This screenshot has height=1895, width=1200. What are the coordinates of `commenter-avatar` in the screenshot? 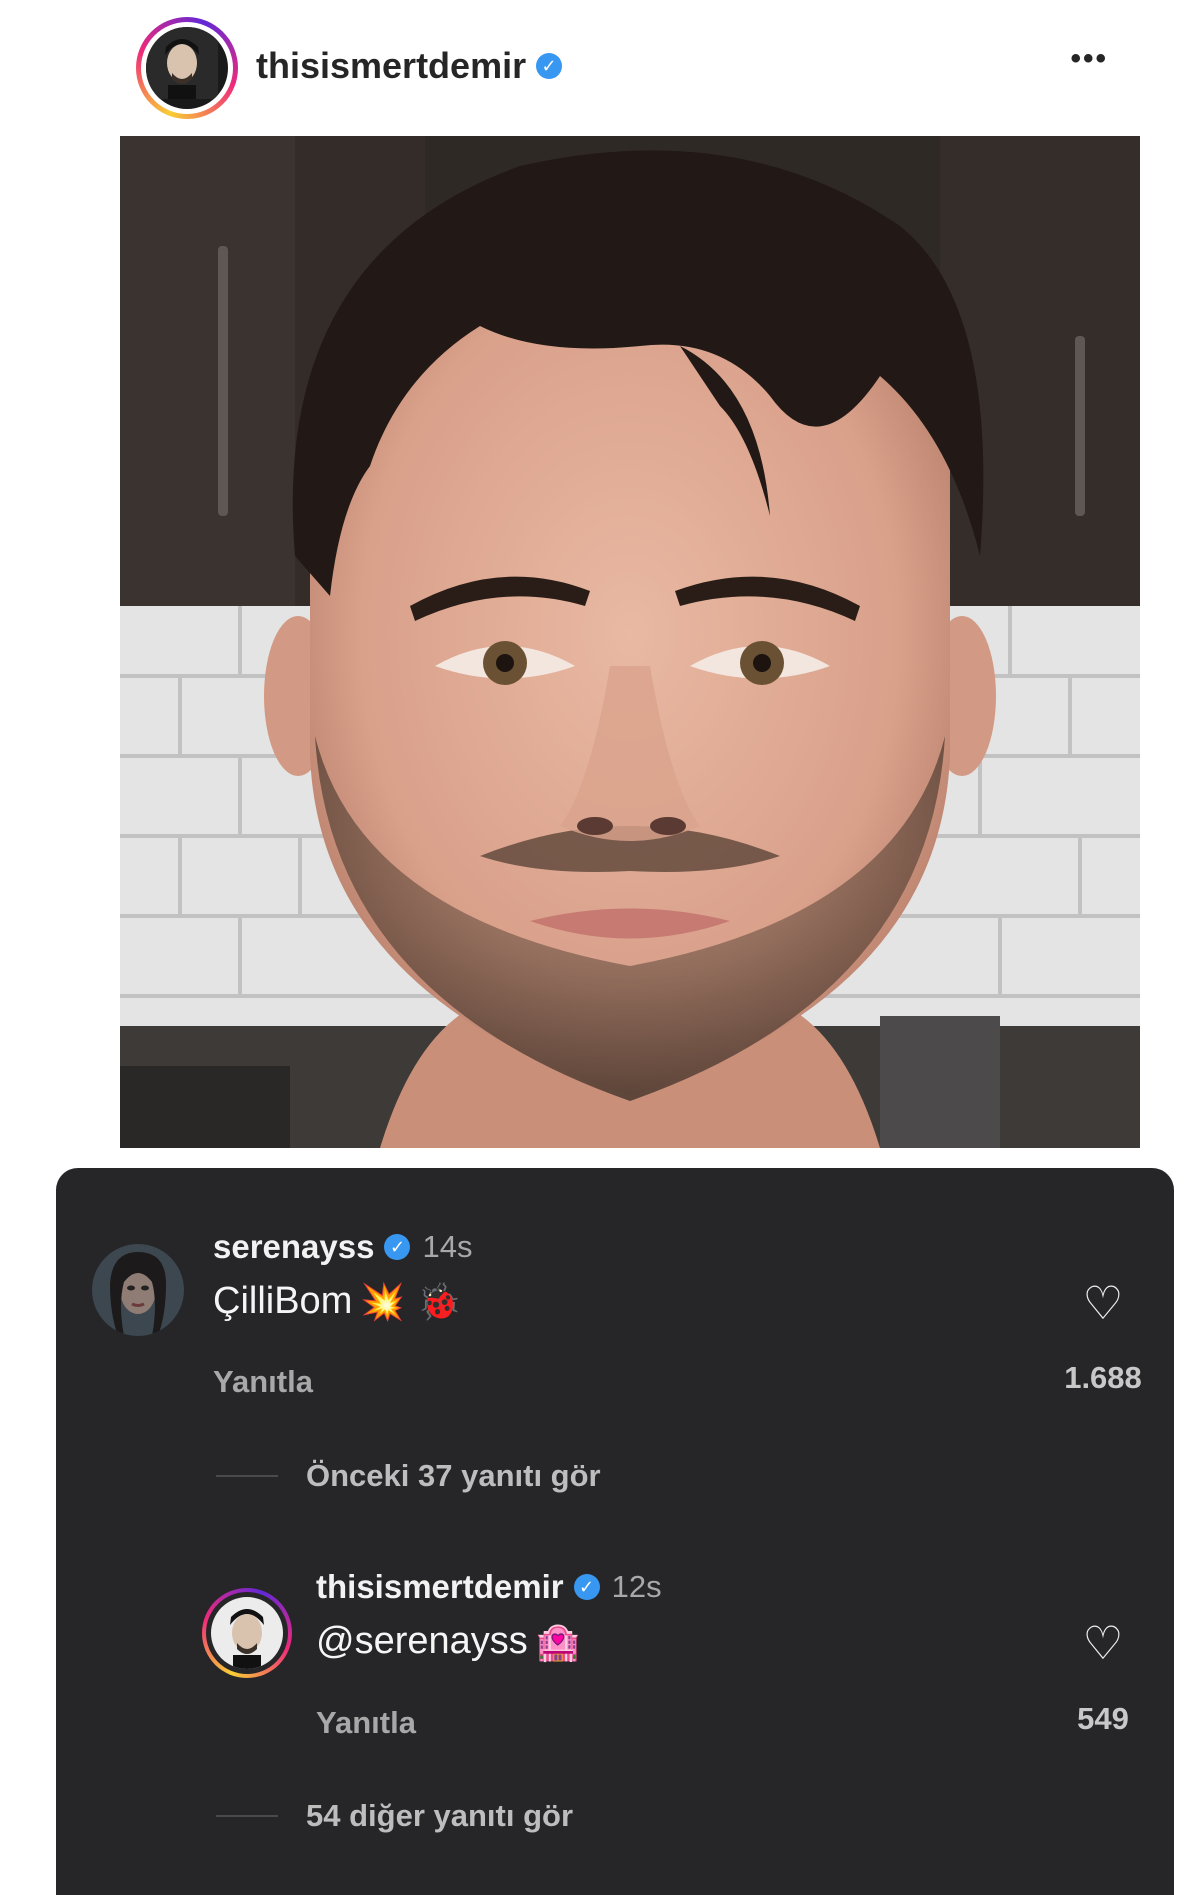 It's located at (138, 1290).